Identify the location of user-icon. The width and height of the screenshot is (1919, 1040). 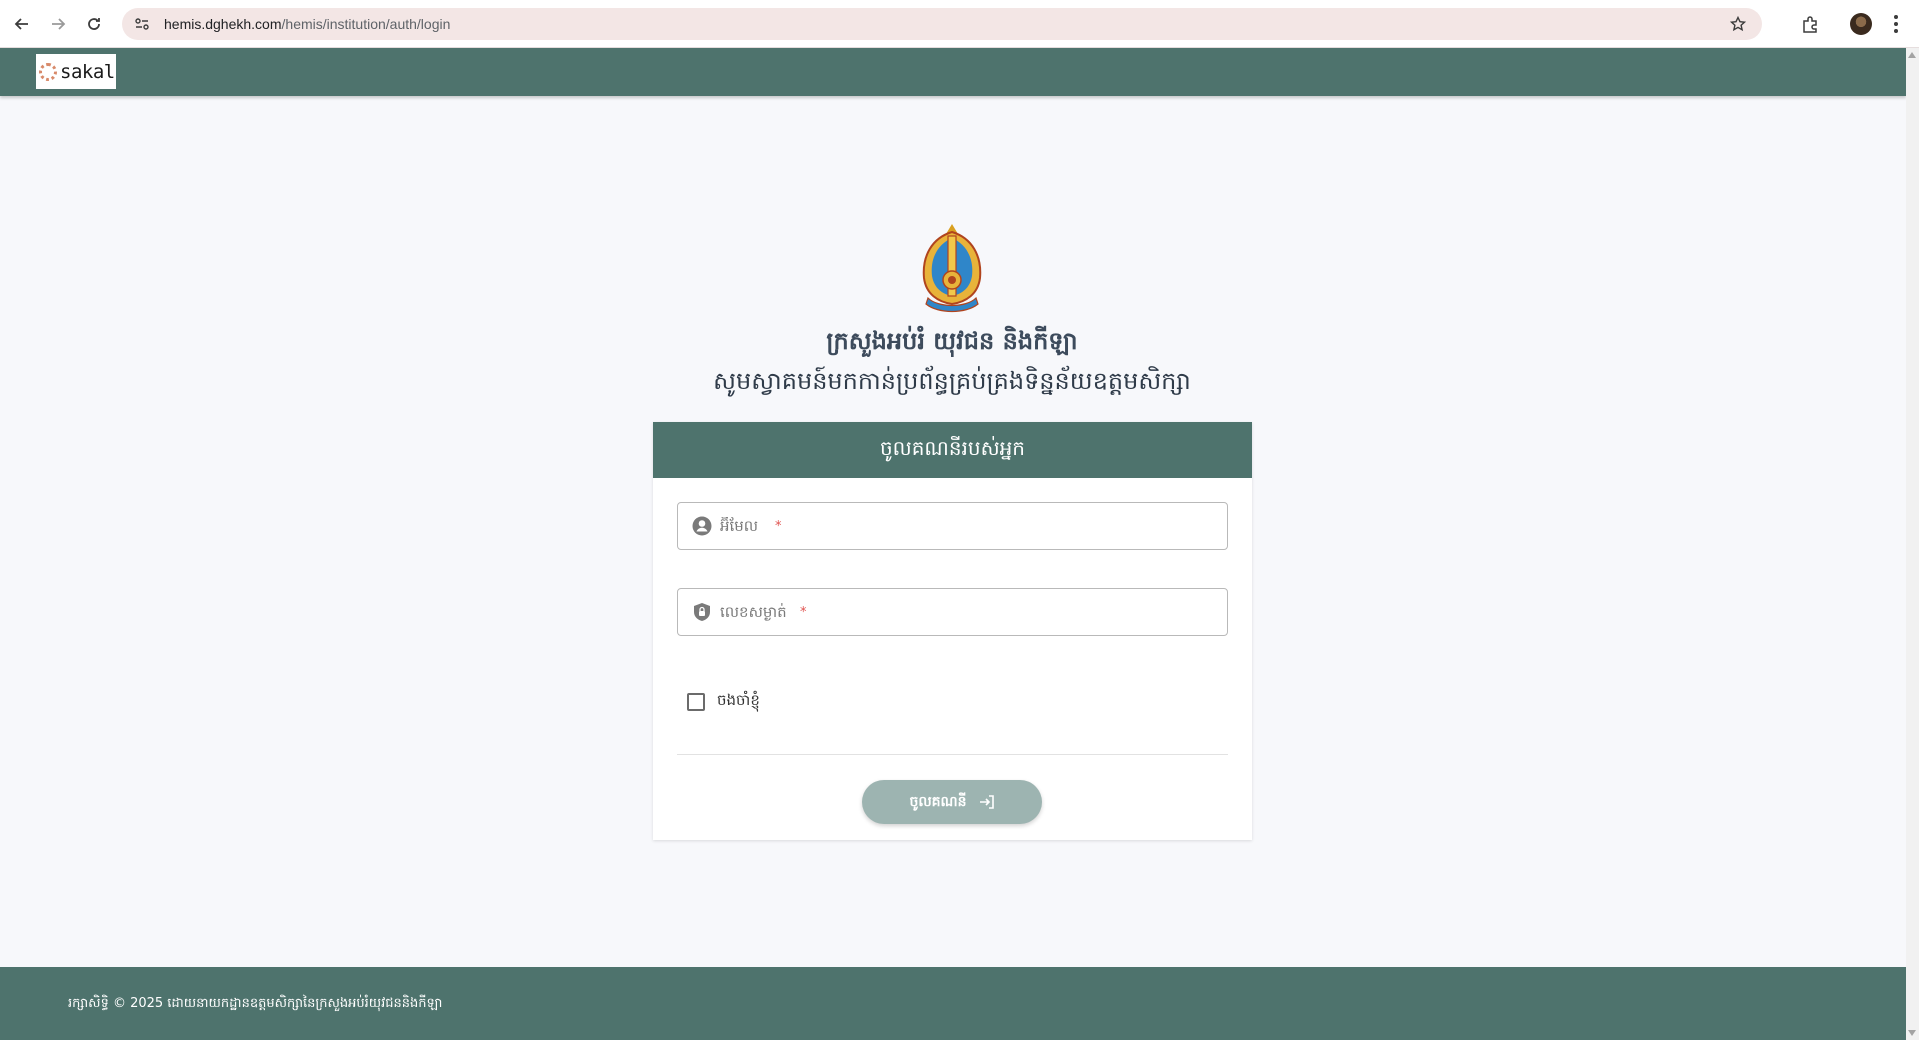
(702, 526).